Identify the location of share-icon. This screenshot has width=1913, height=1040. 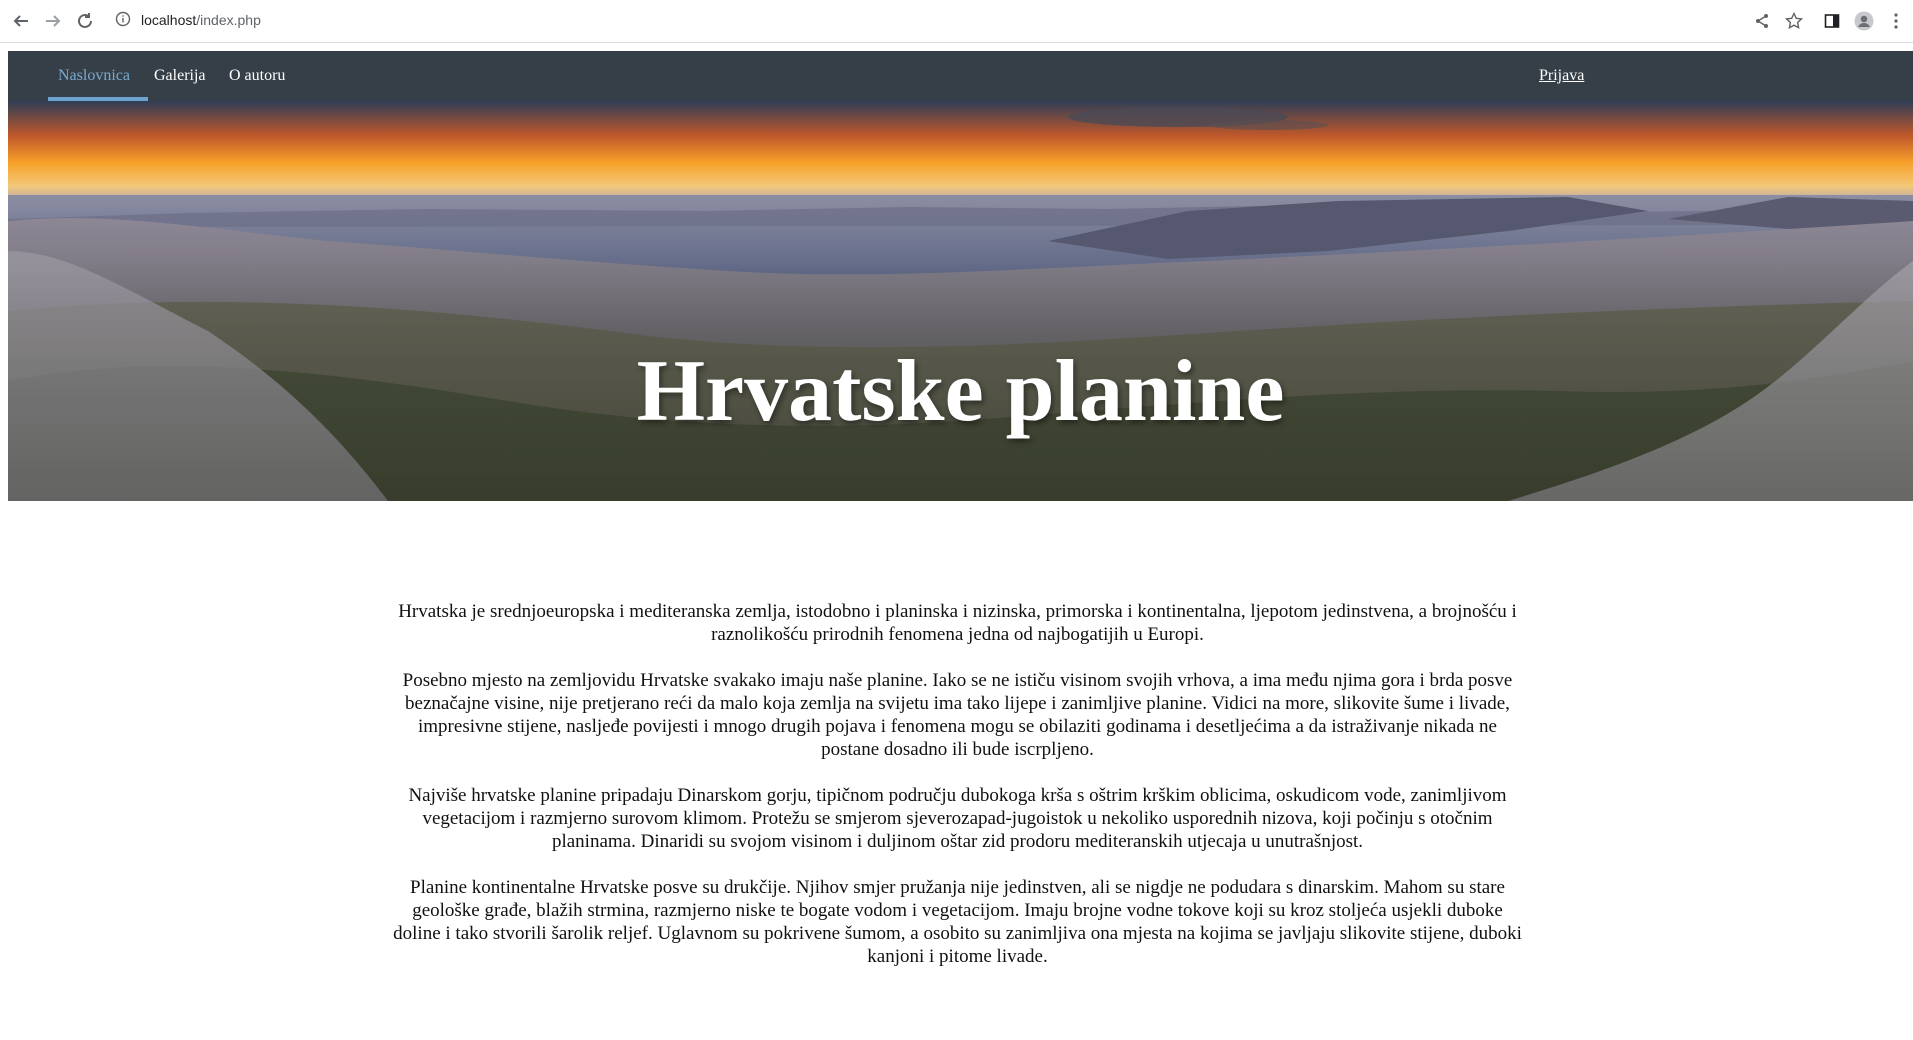
(1762, 21).